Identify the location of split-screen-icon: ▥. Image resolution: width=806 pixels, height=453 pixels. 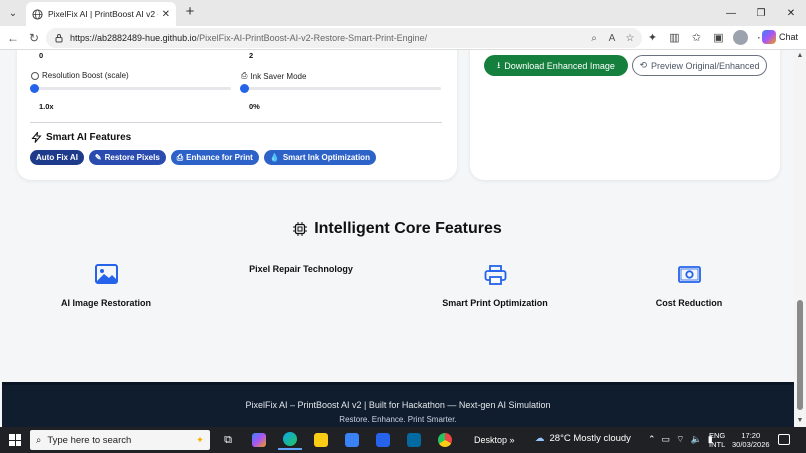
(674, 37).